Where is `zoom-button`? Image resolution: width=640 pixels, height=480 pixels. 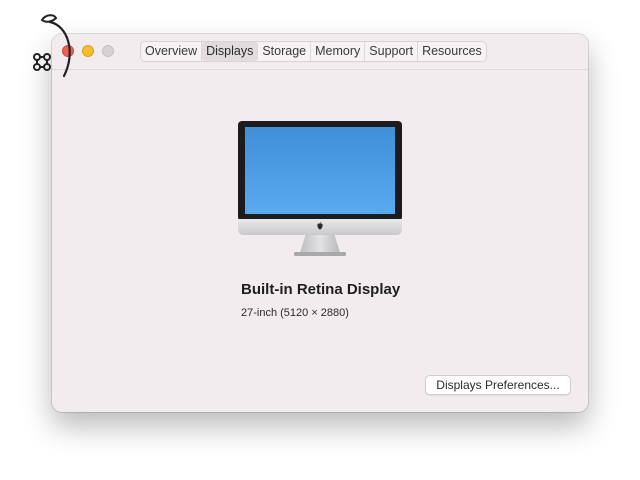
zoom-button is located at coordinates (108, 51).